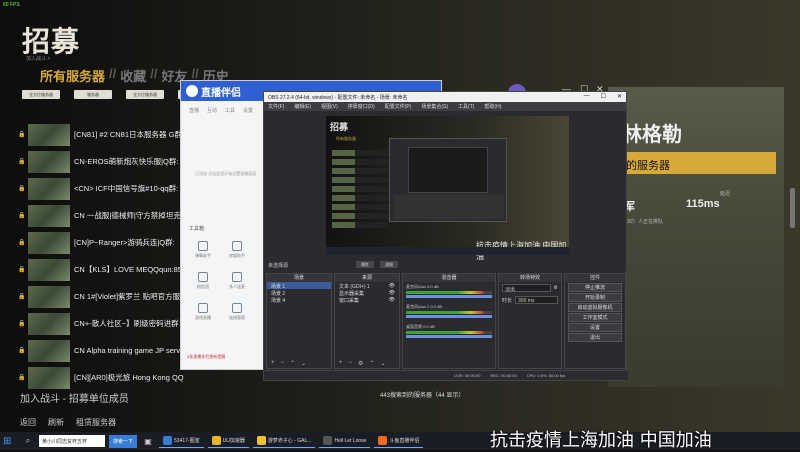 This screenshot has height=452, width=800. Describe the element at coordinates (302, 106) in the screenshot. I see `menu-edit: 编辑(E)` at that location.